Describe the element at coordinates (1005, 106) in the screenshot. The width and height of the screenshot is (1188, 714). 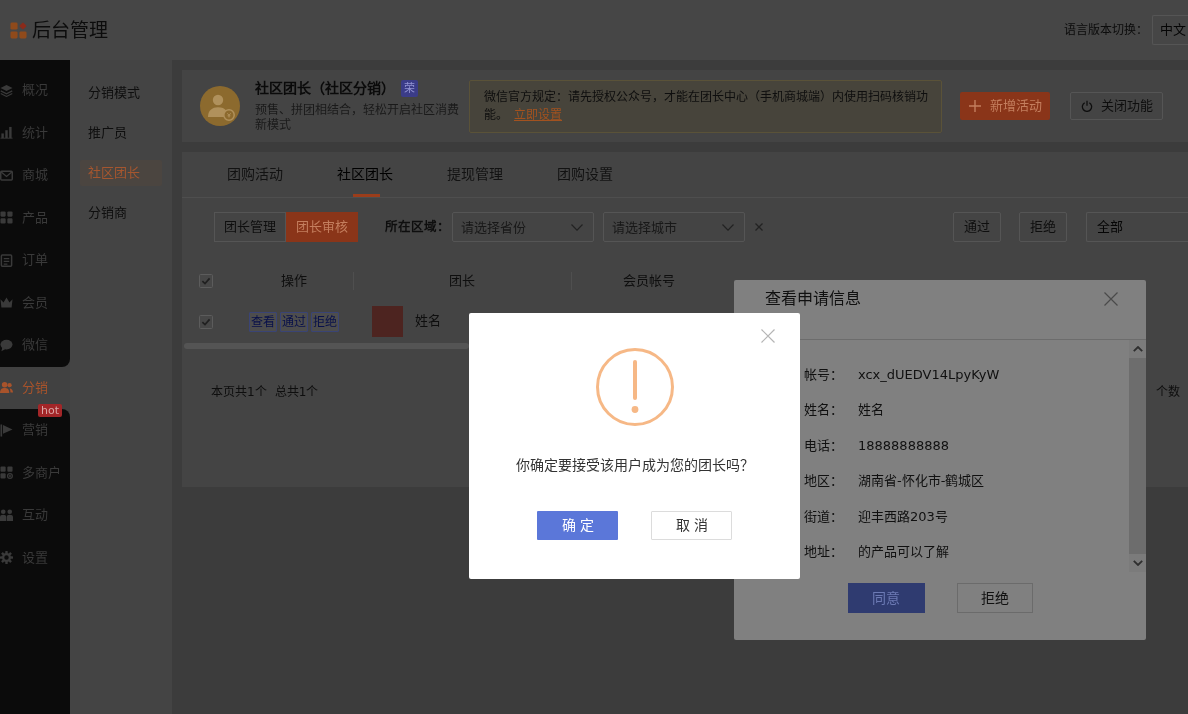
I see `add-activity-button: 新增活动` at that location.